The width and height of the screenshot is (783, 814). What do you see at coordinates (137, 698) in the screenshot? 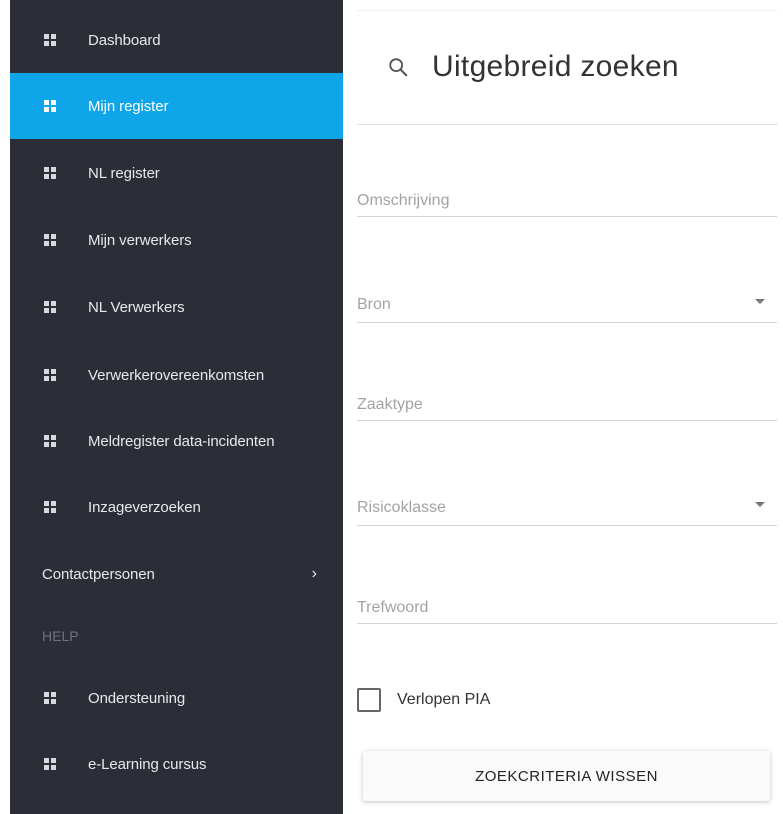
I see `sidebar-item-label: Ondersteuning` at bounding box center [137, 698].